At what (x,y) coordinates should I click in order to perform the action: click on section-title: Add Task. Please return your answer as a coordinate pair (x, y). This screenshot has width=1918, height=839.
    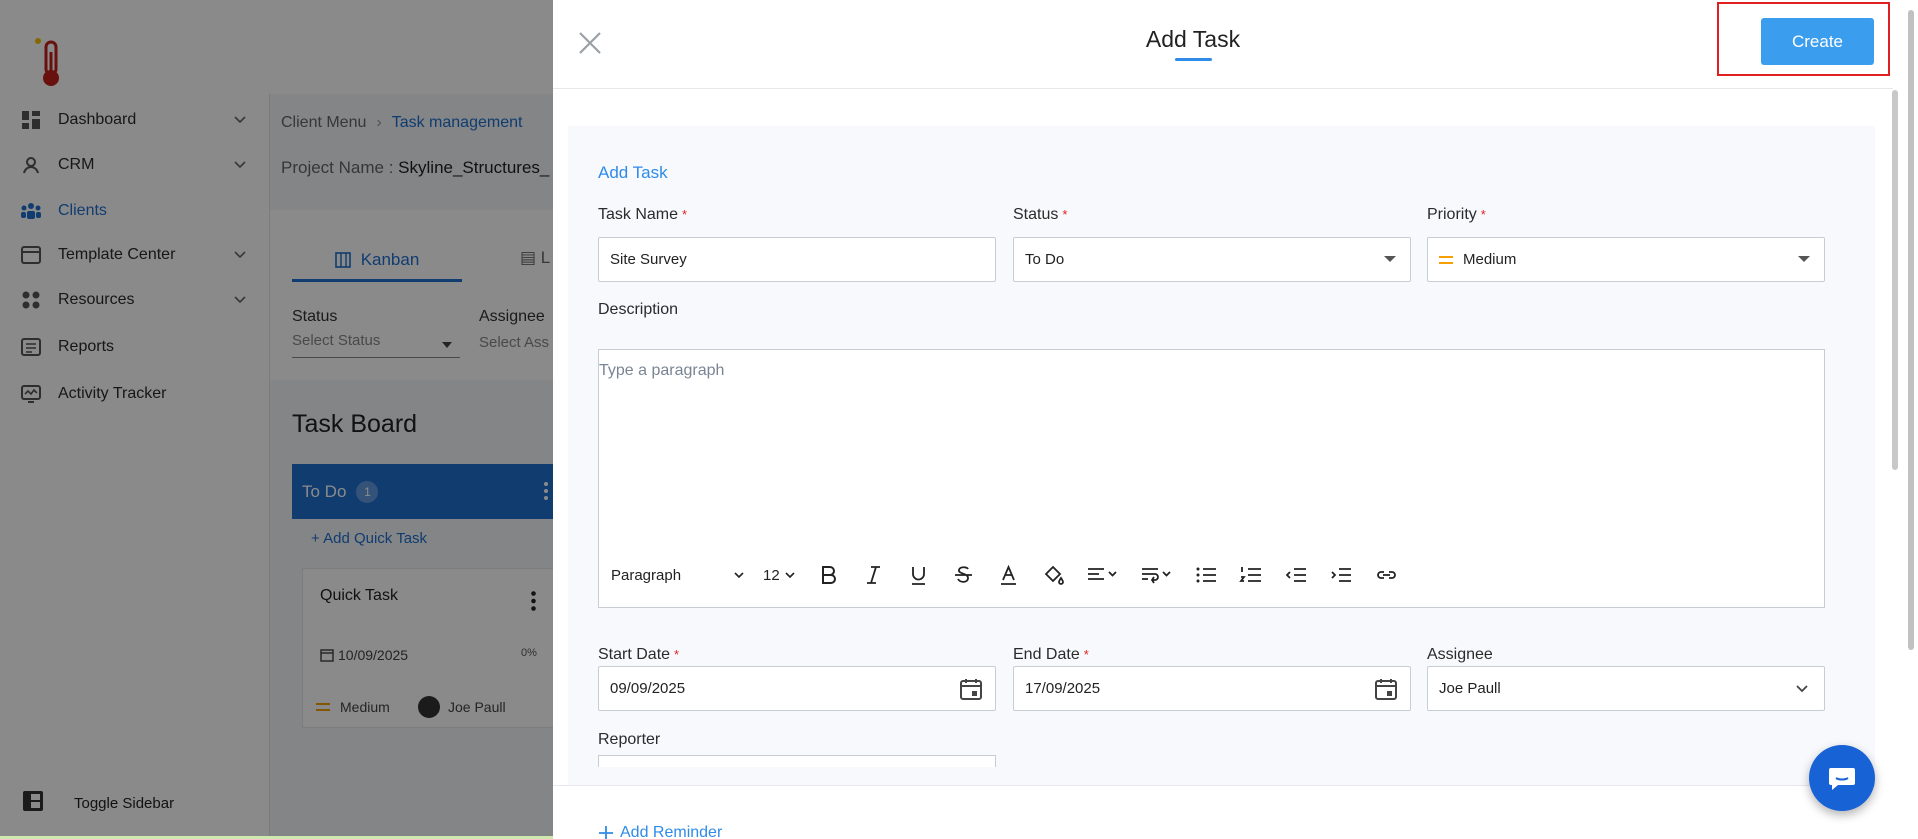
    Looking at the image, I should click on (633, 172).